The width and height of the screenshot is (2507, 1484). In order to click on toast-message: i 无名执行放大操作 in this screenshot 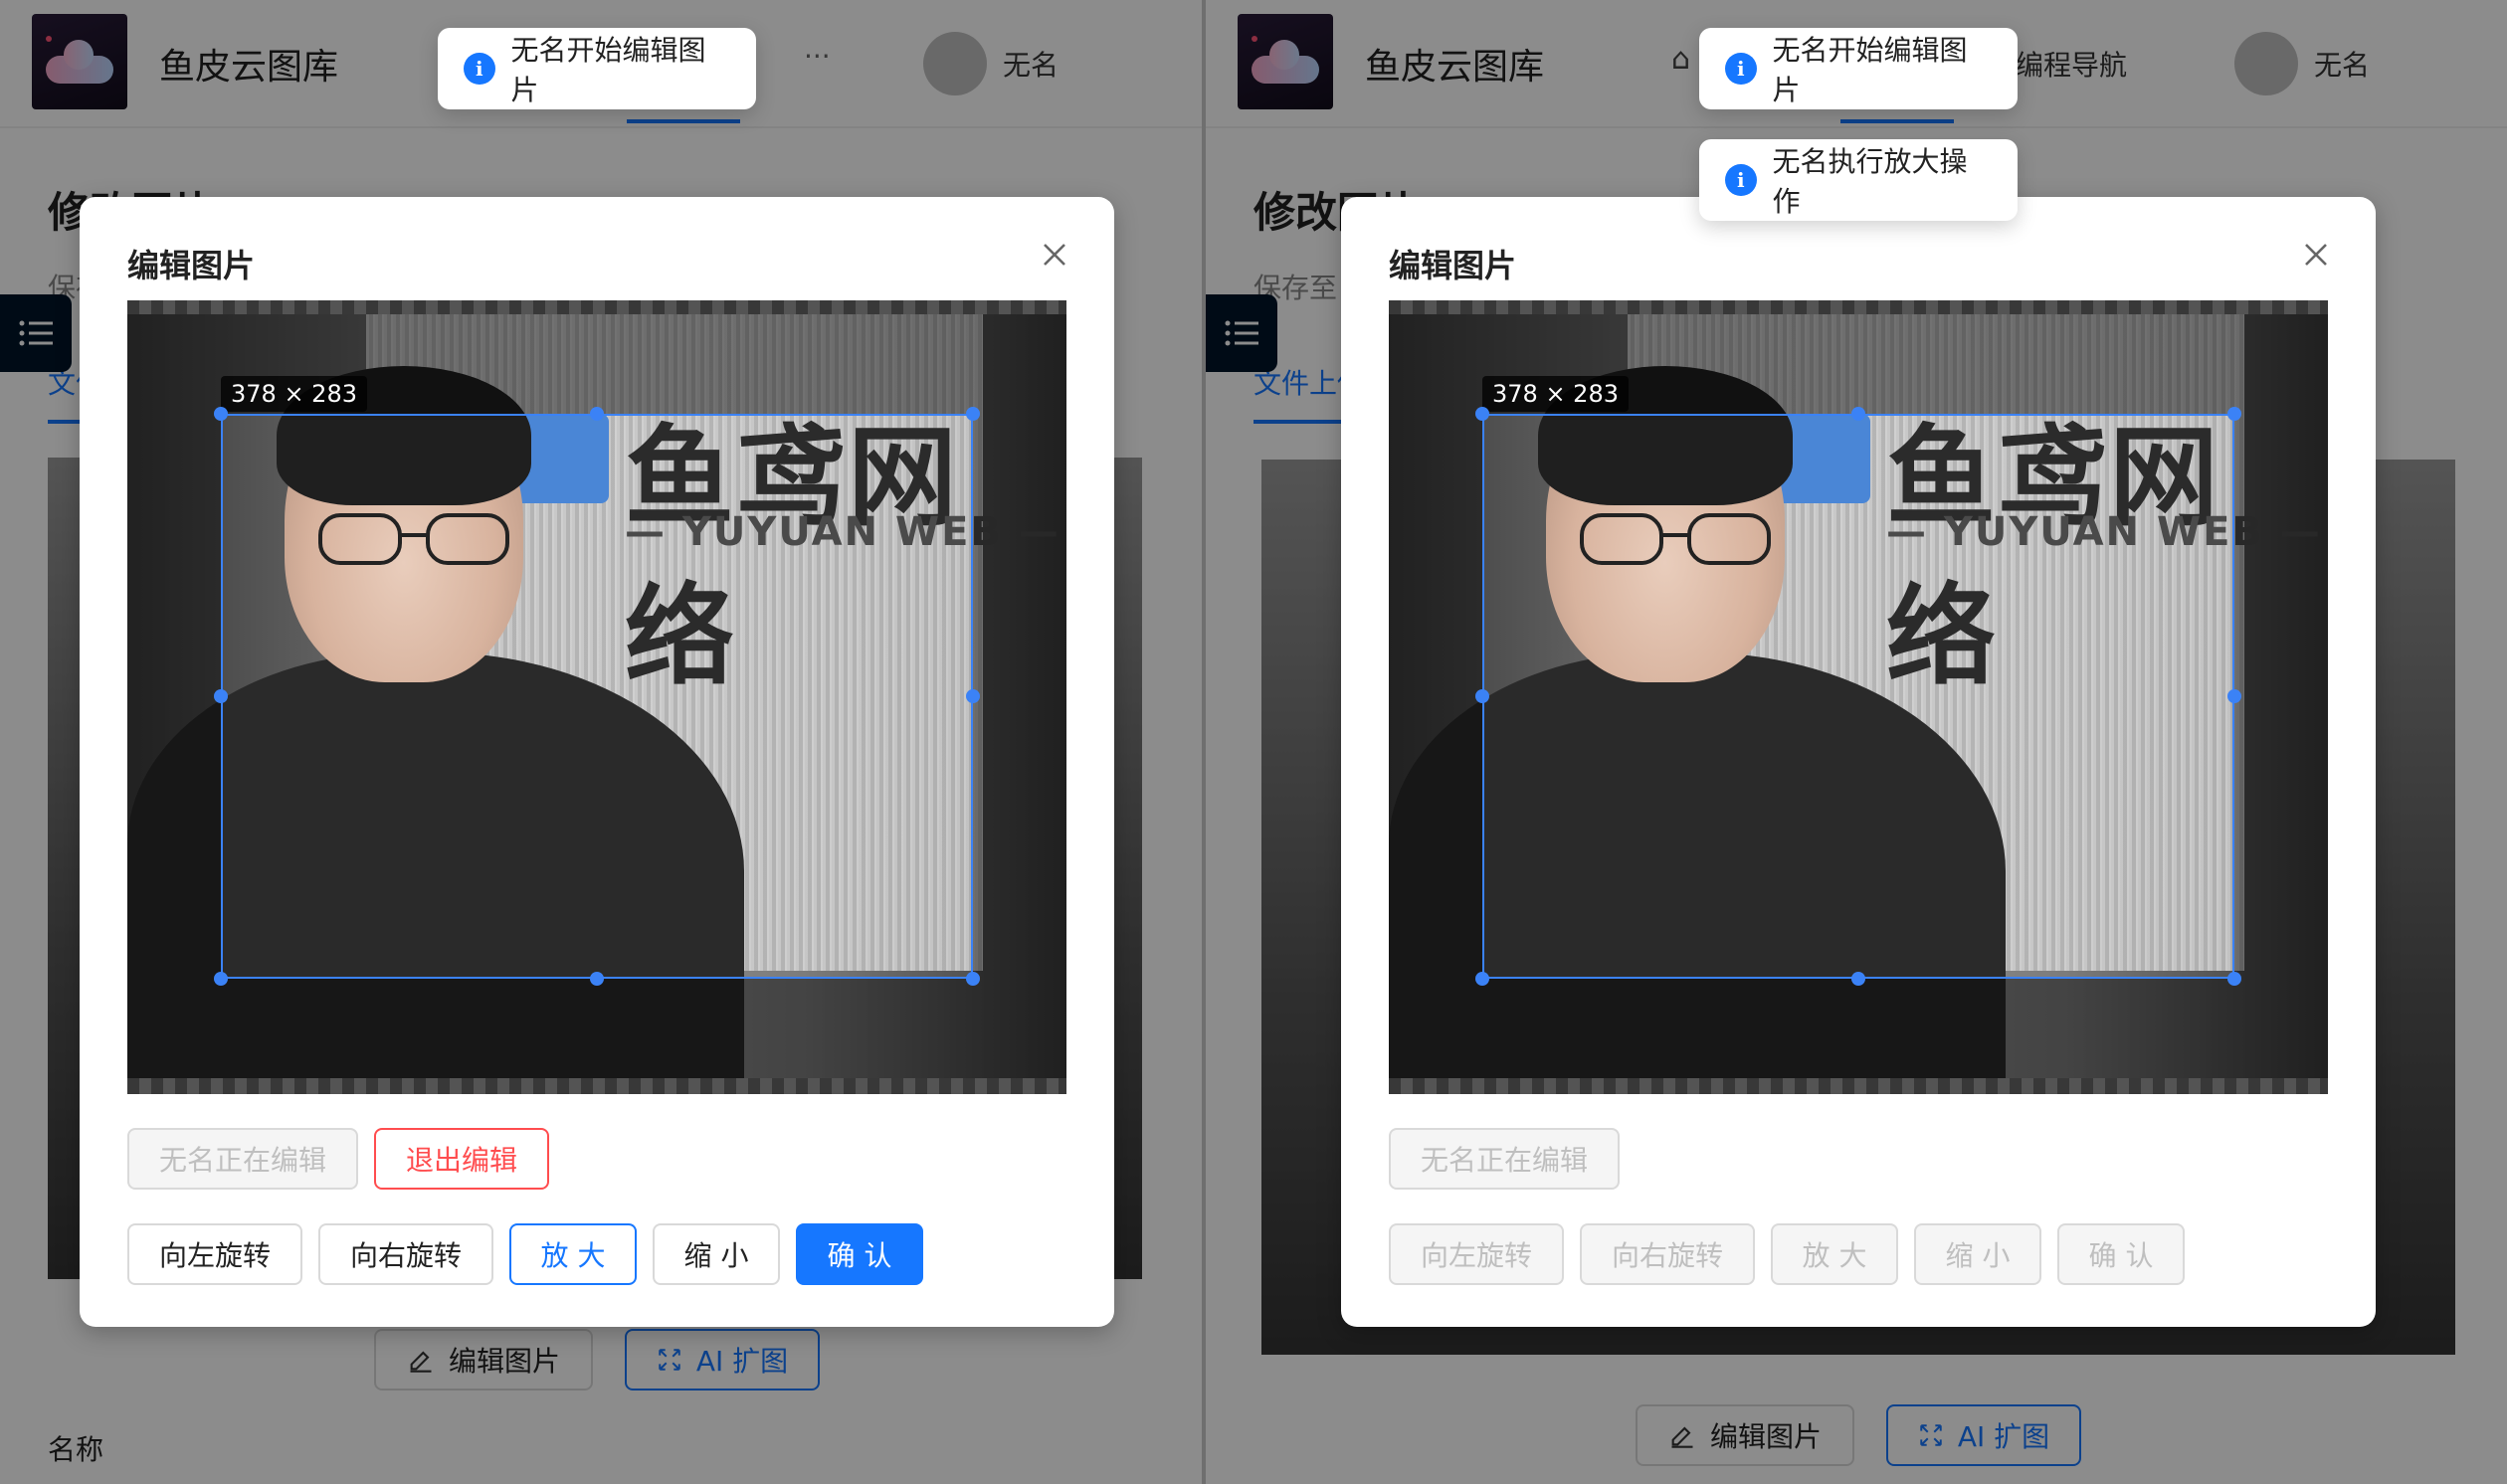, I will do `click(1858, 180)`.